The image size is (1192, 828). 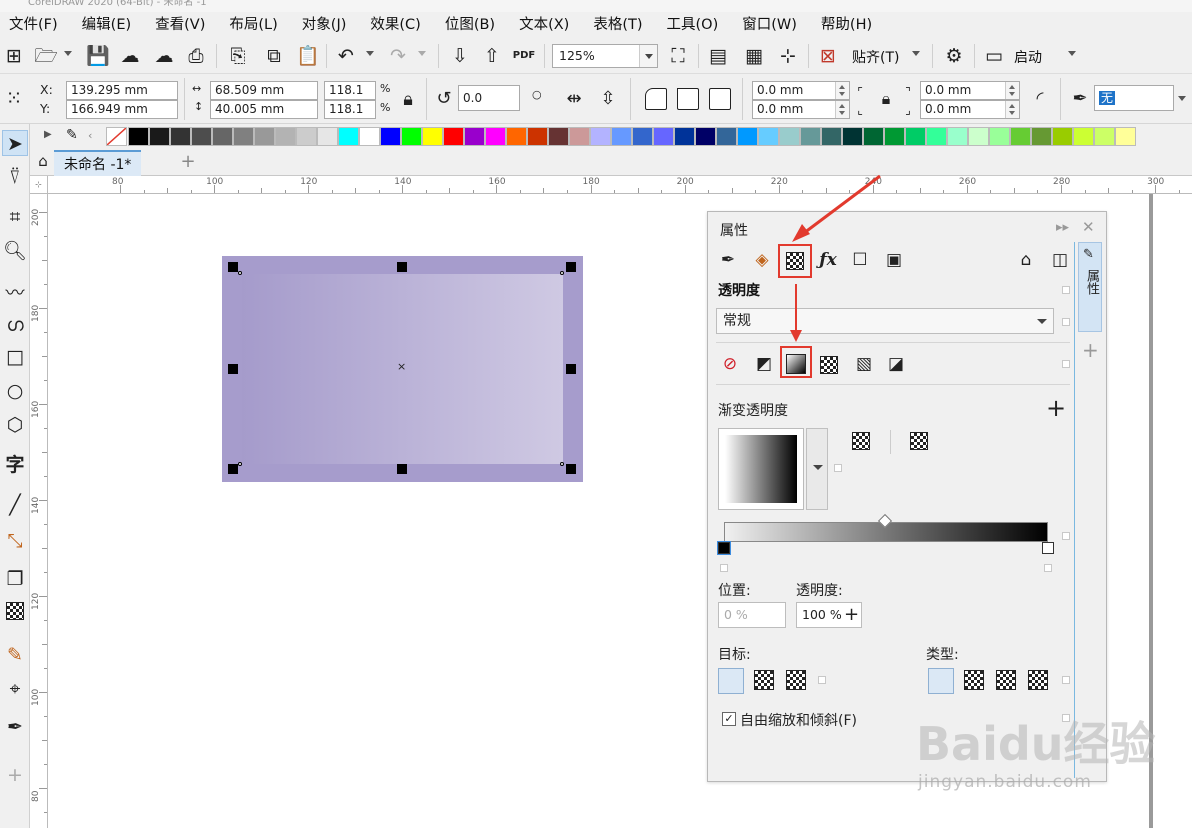 I want to click on lock-ratio-icon: 🔒︎, so click(x=408, y=100).